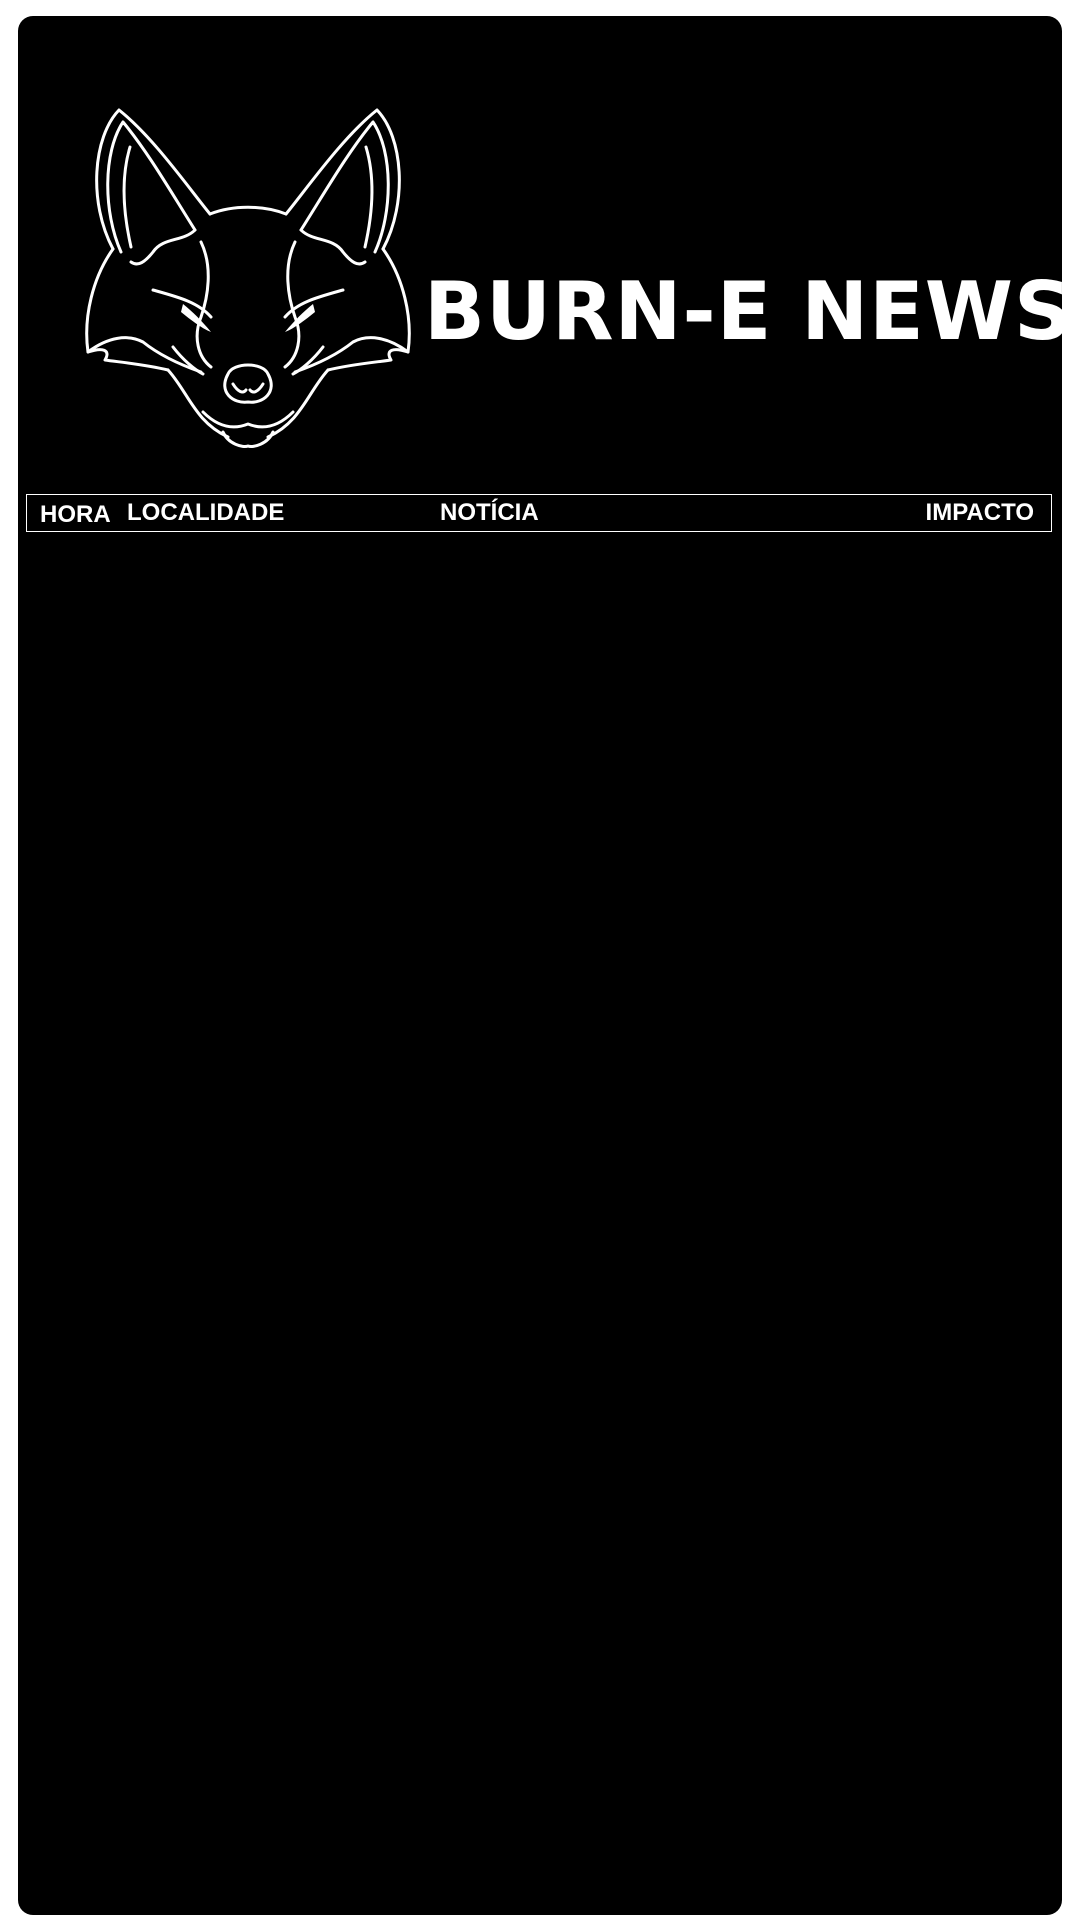  Describe the element at coordinates (489, 512) in the screenshot. I see `column-header-noticia: NOTÍCIA` at that location.